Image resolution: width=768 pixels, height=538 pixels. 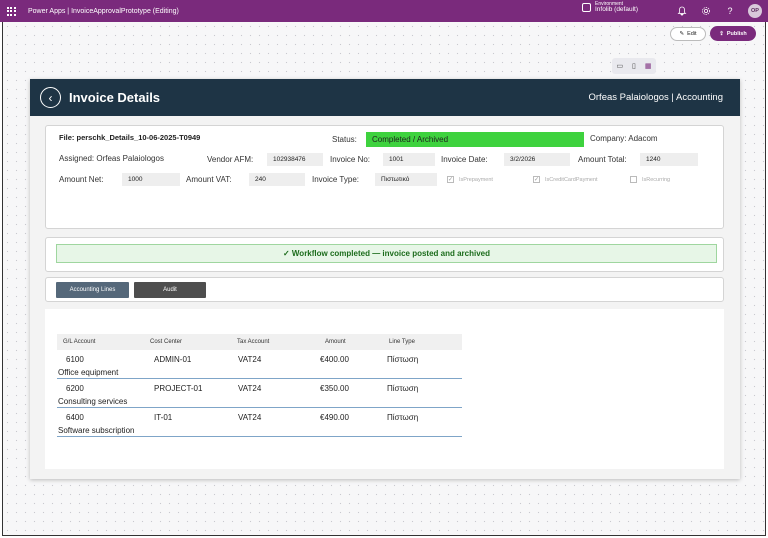 I want to click on invoice-type-label: Invoice Type:, so click(x=335, y=179).